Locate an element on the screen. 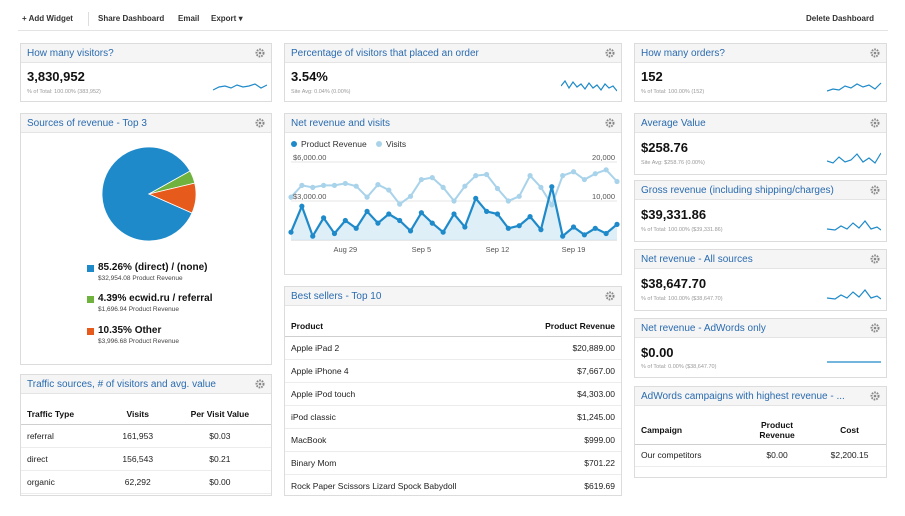  traffic-type: referral is located at coordinates (64, 436).